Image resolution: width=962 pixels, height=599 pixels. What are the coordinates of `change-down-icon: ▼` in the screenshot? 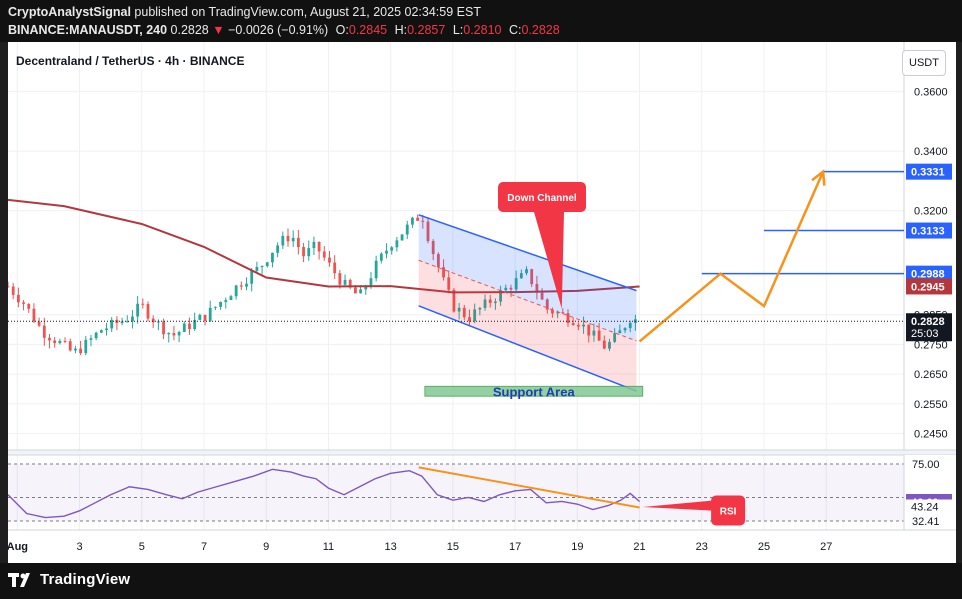 It's located at (218, 30).